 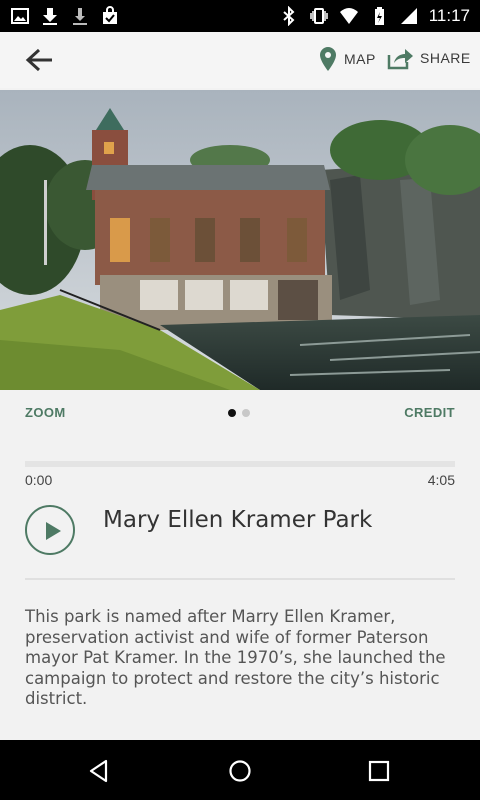 What do you see at coordinates (449, 15) in the screenshot?
I see `clock: 11:17` at bounding box center [449, 15].